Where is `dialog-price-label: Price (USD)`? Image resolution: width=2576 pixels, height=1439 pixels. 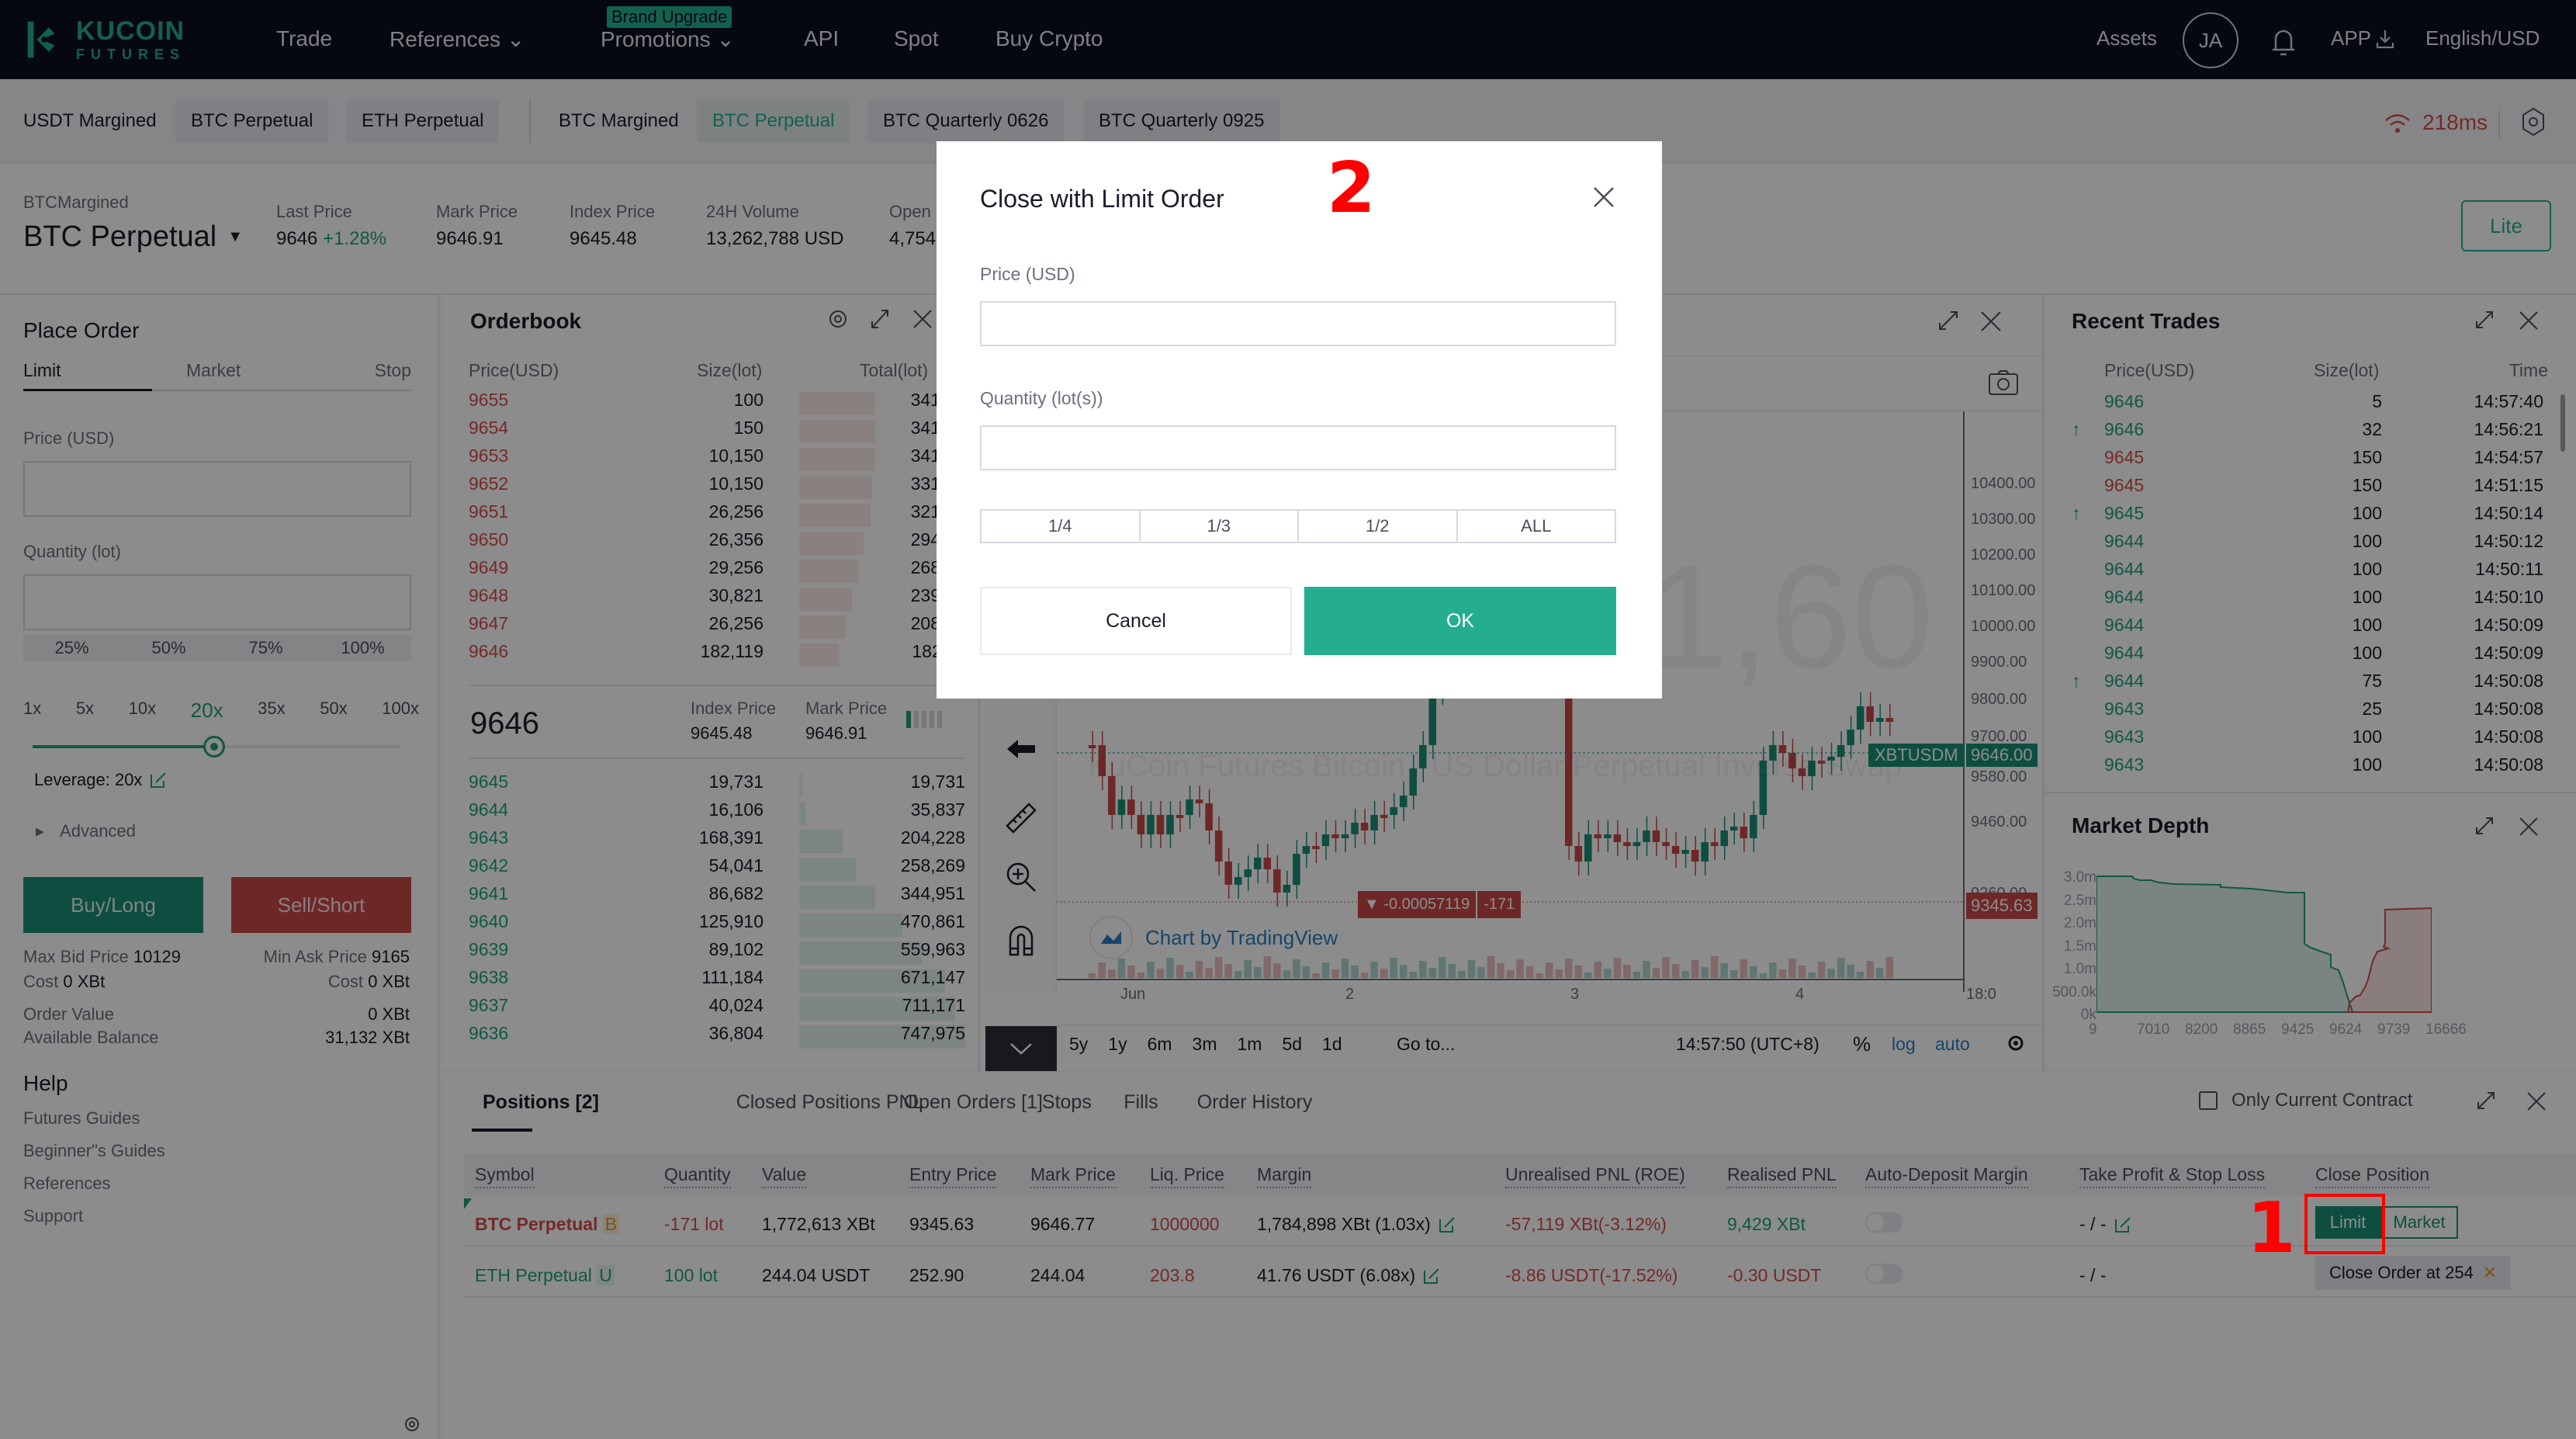
dialog-price-label: Price (USD) is located at coordinates (1027, 274).